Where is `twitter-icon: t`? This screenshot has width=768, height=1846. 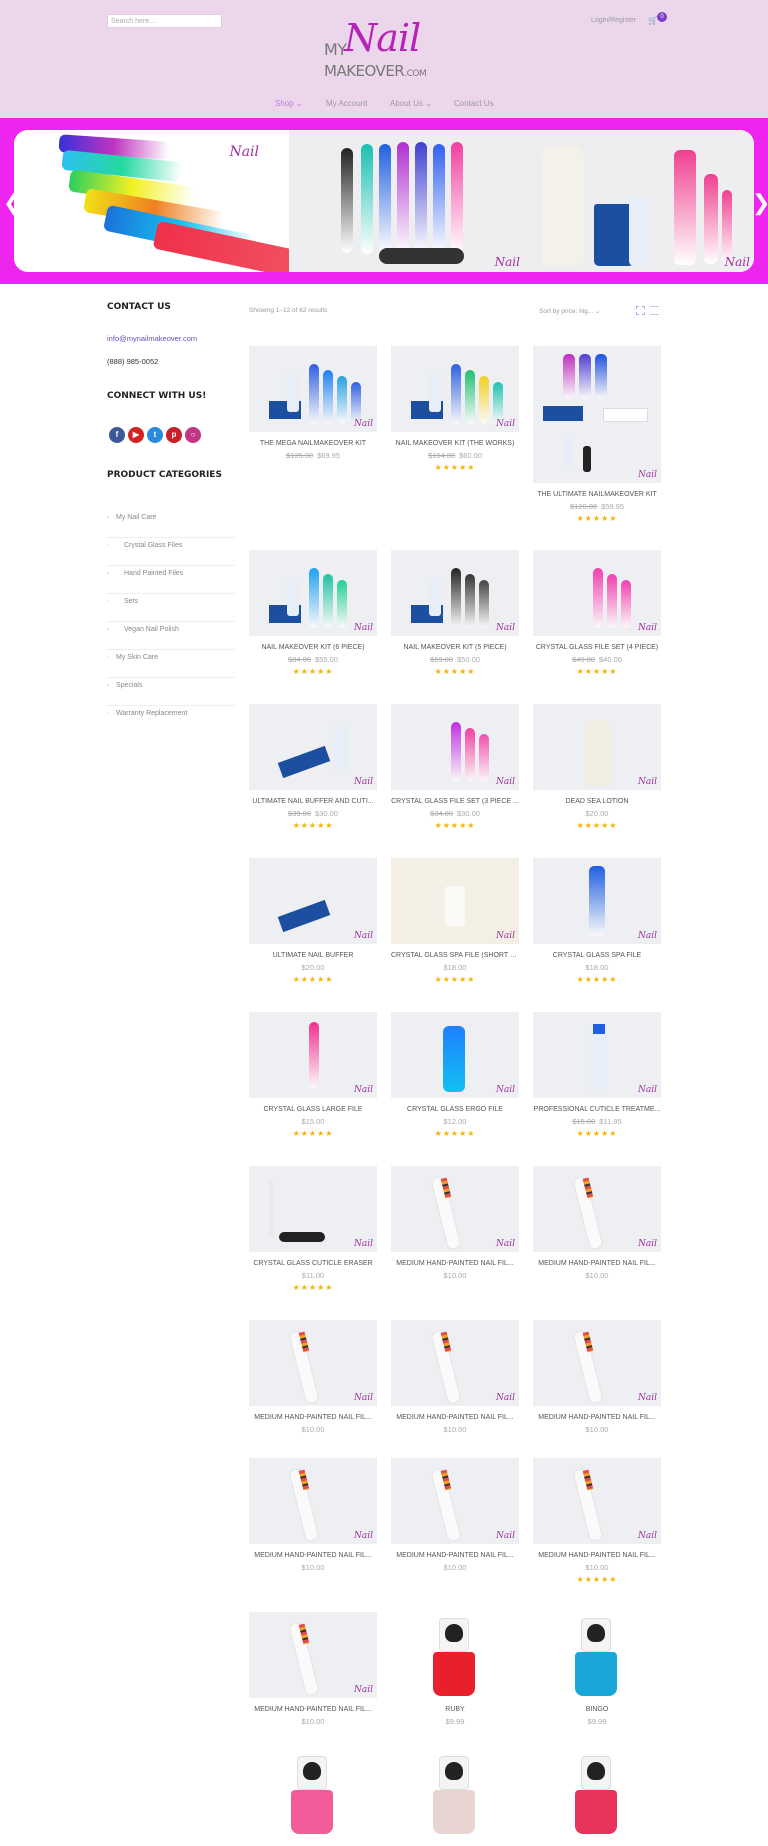 twitter-icon: t is located at coordinates (155, 435).